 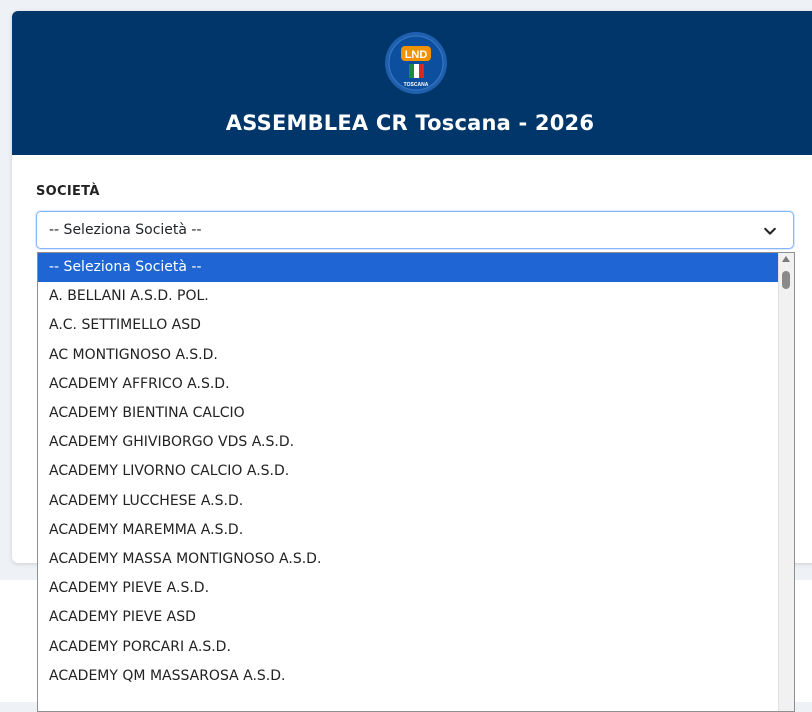 I want to click on dropdown-option: ACADEMY PIEVE A.S.D., so click(x=408, y=588).